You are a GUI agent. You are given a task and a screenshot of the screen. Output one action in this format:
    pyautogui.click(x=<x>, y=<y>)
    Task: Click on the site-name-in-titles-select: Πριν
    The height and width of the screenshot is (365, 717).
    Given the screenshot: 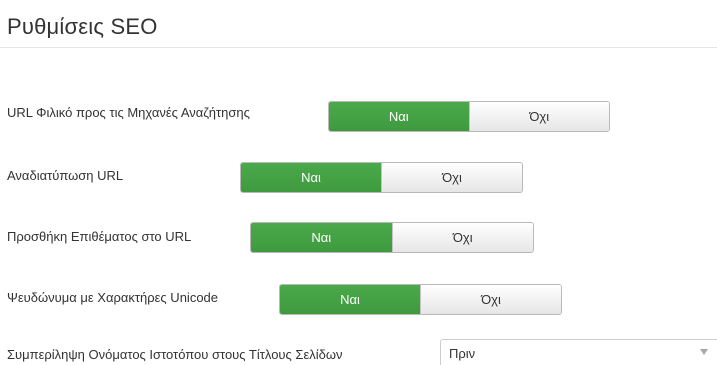 What is the action you would take?
    pyautogui.click(x=578, y=352)
    